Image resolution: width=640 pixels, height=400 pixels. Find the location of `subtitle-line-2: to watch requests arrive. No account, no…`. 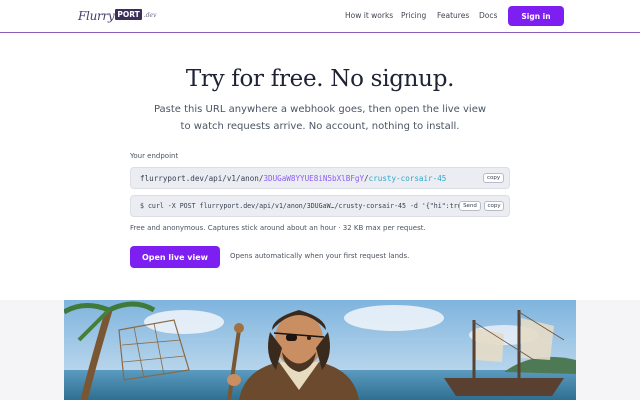

subtitle-line-2: to watch requests arrive. No account, no… is located at coordinates (320, 126).